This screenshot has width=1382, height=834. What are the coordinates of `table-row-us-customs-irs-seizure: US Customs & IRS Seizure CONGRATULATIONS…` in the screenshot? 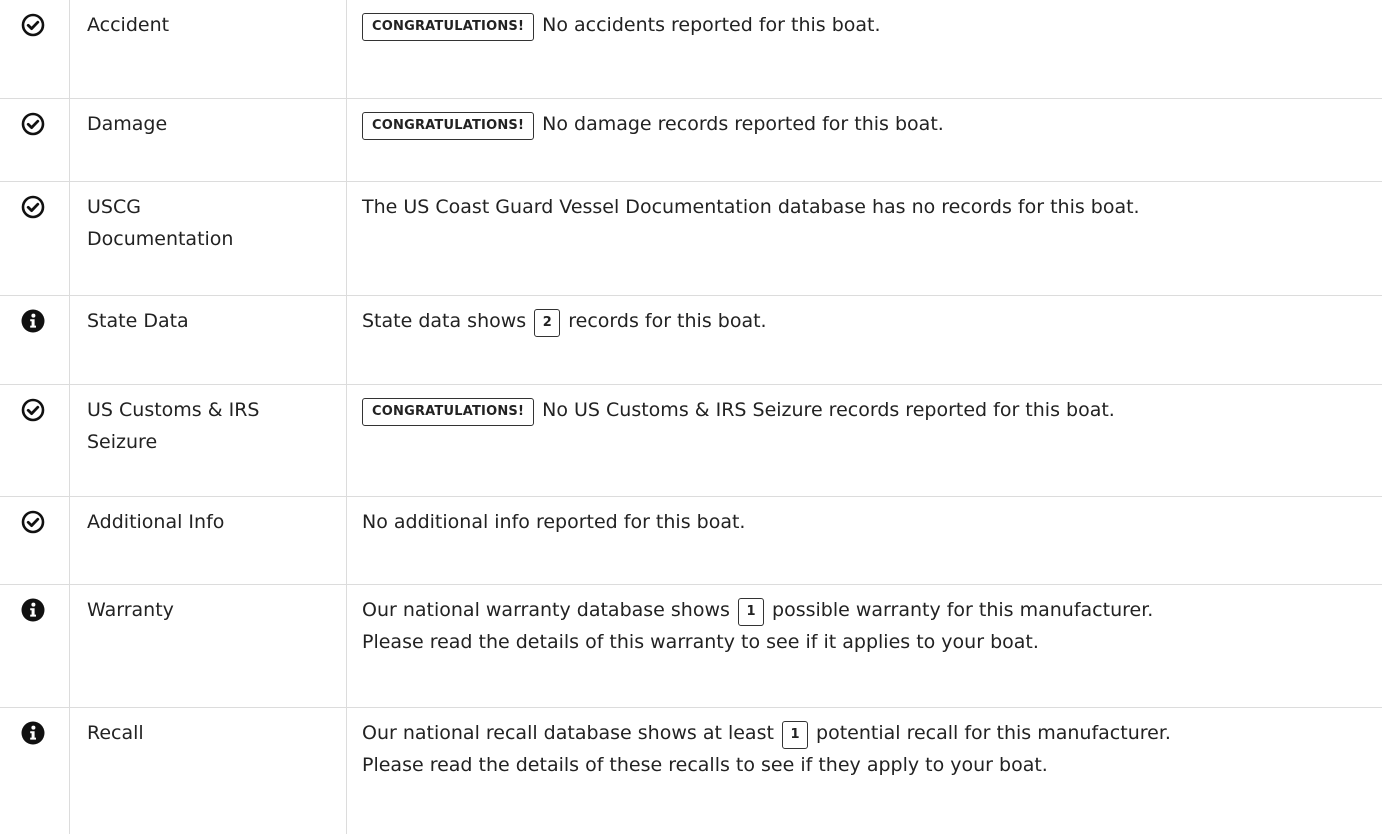 It's located at (691, 441).